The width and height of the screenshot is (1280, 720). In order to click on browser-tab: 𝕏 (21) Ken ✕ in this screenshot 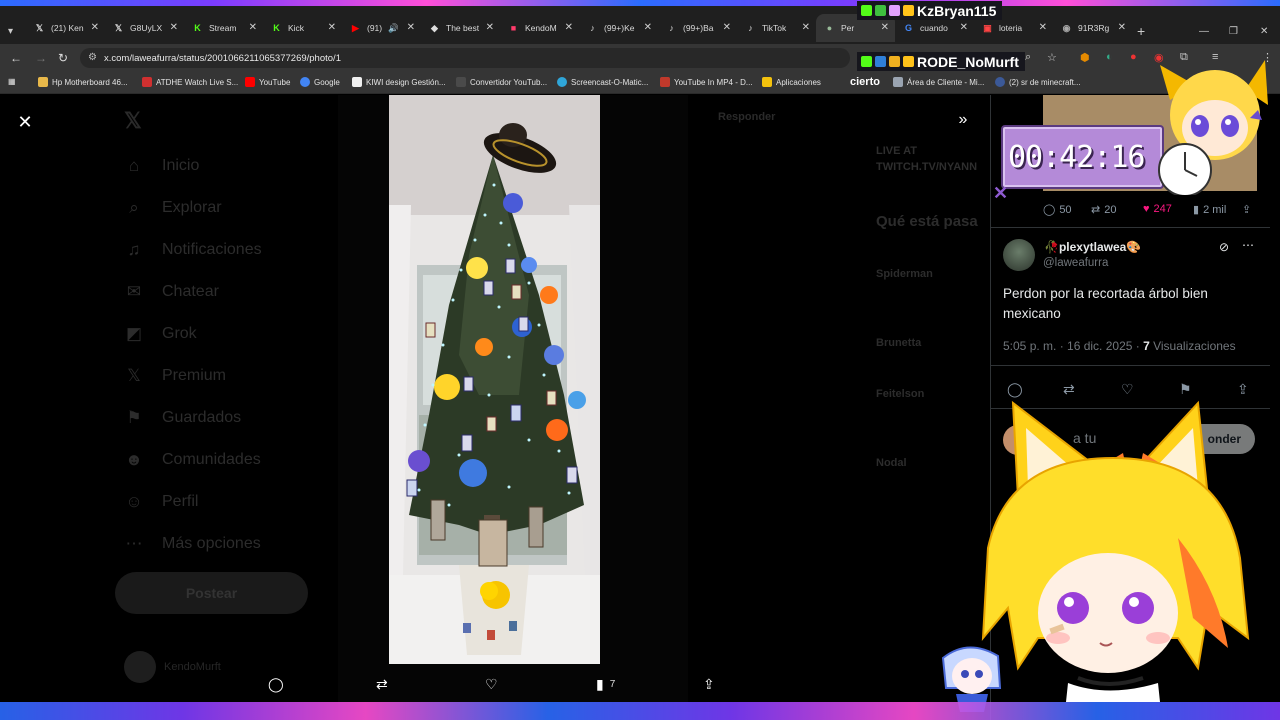, I will do `click(65, 28)`.